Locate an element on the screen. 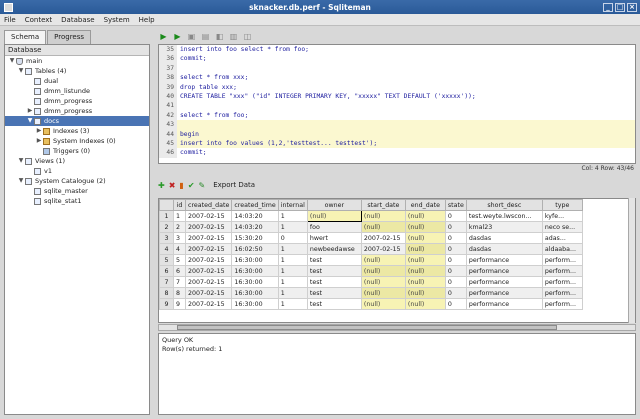  expand-right-icon: ▶ is located at coordinates (39, 131).